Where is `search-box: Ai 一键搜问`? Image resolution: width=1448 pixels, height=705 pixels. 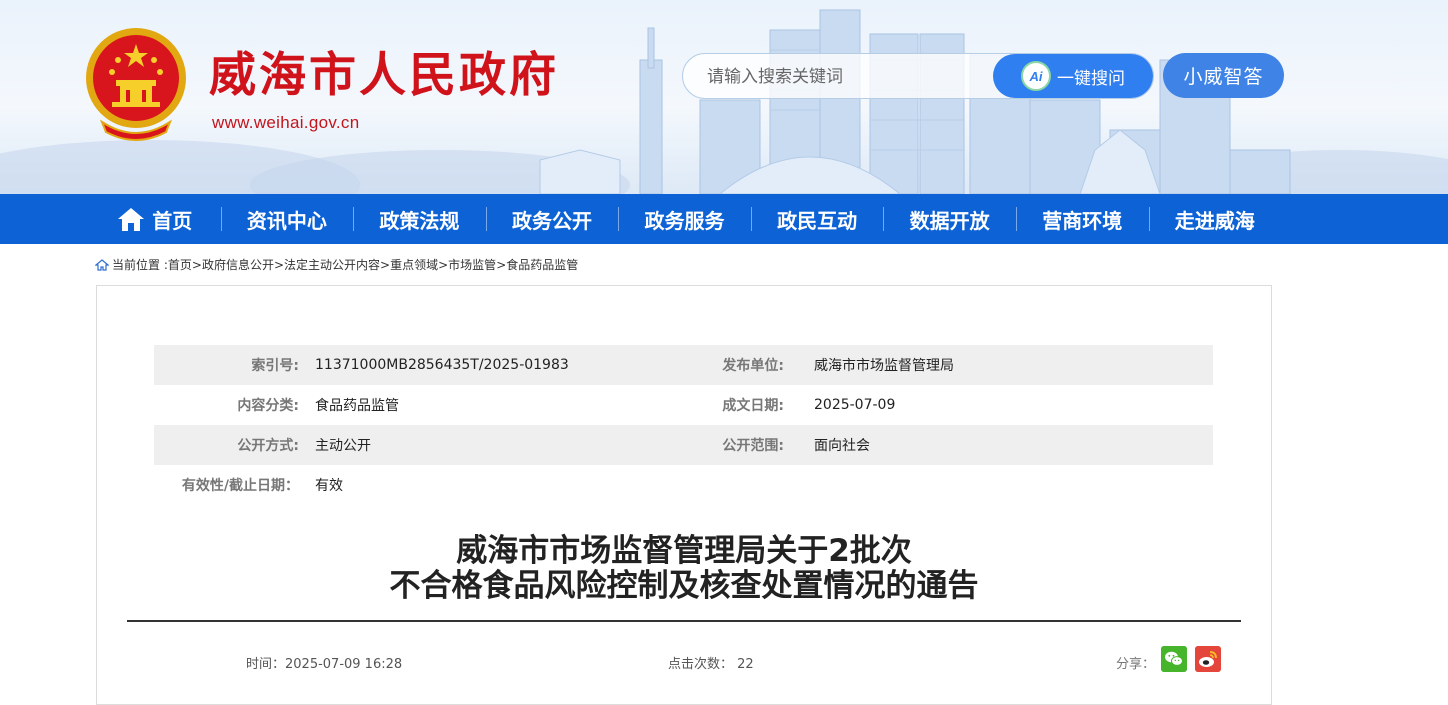
search-box: Ai 一键搜问 is located at coordinates (918, 76).